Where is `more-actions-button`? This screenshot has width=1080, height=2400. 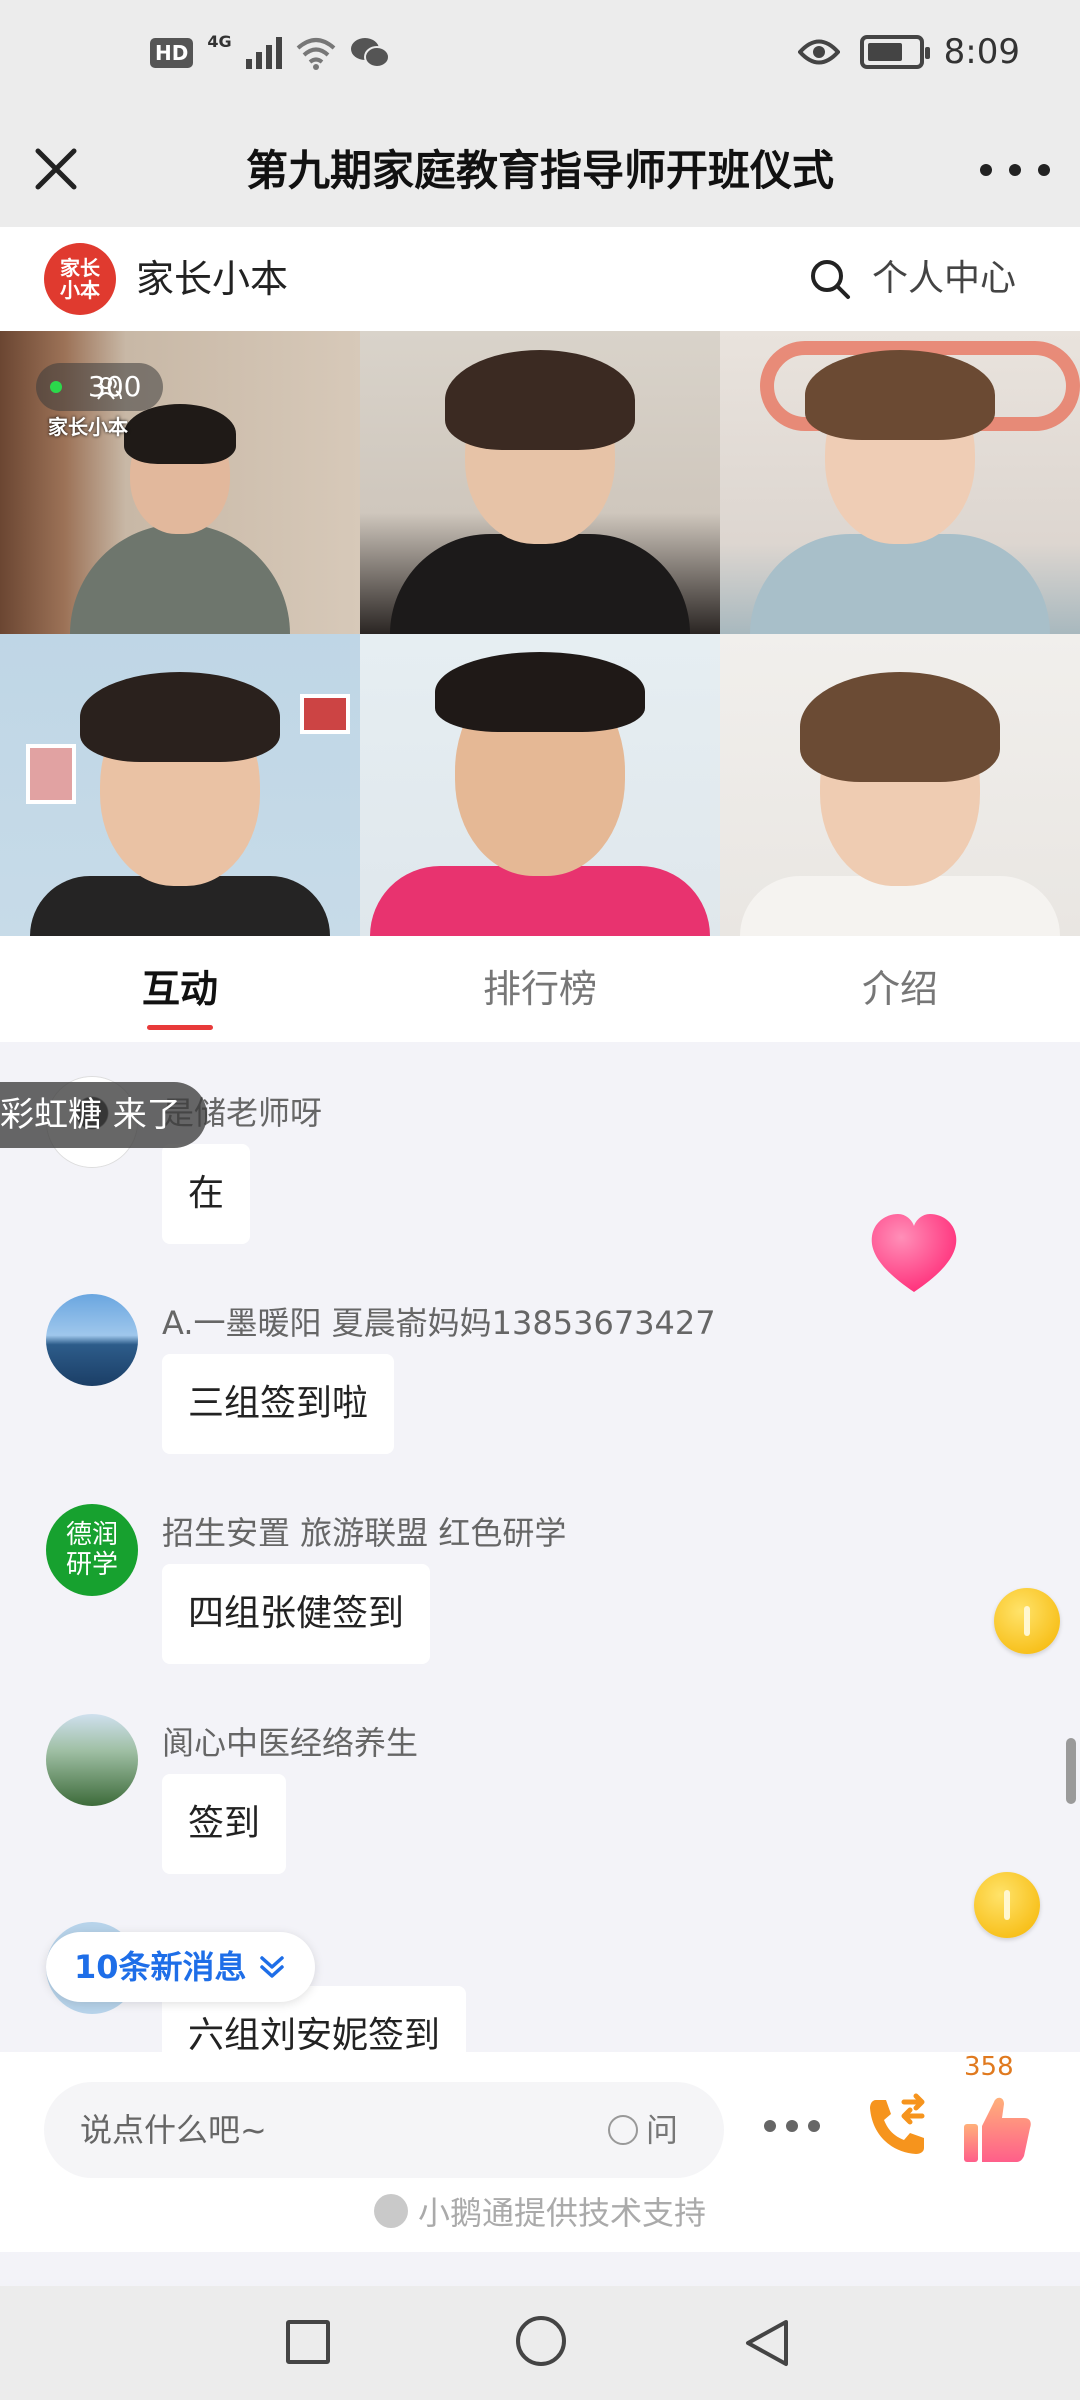 more-actions-button is located at coordinates (792, 2127).